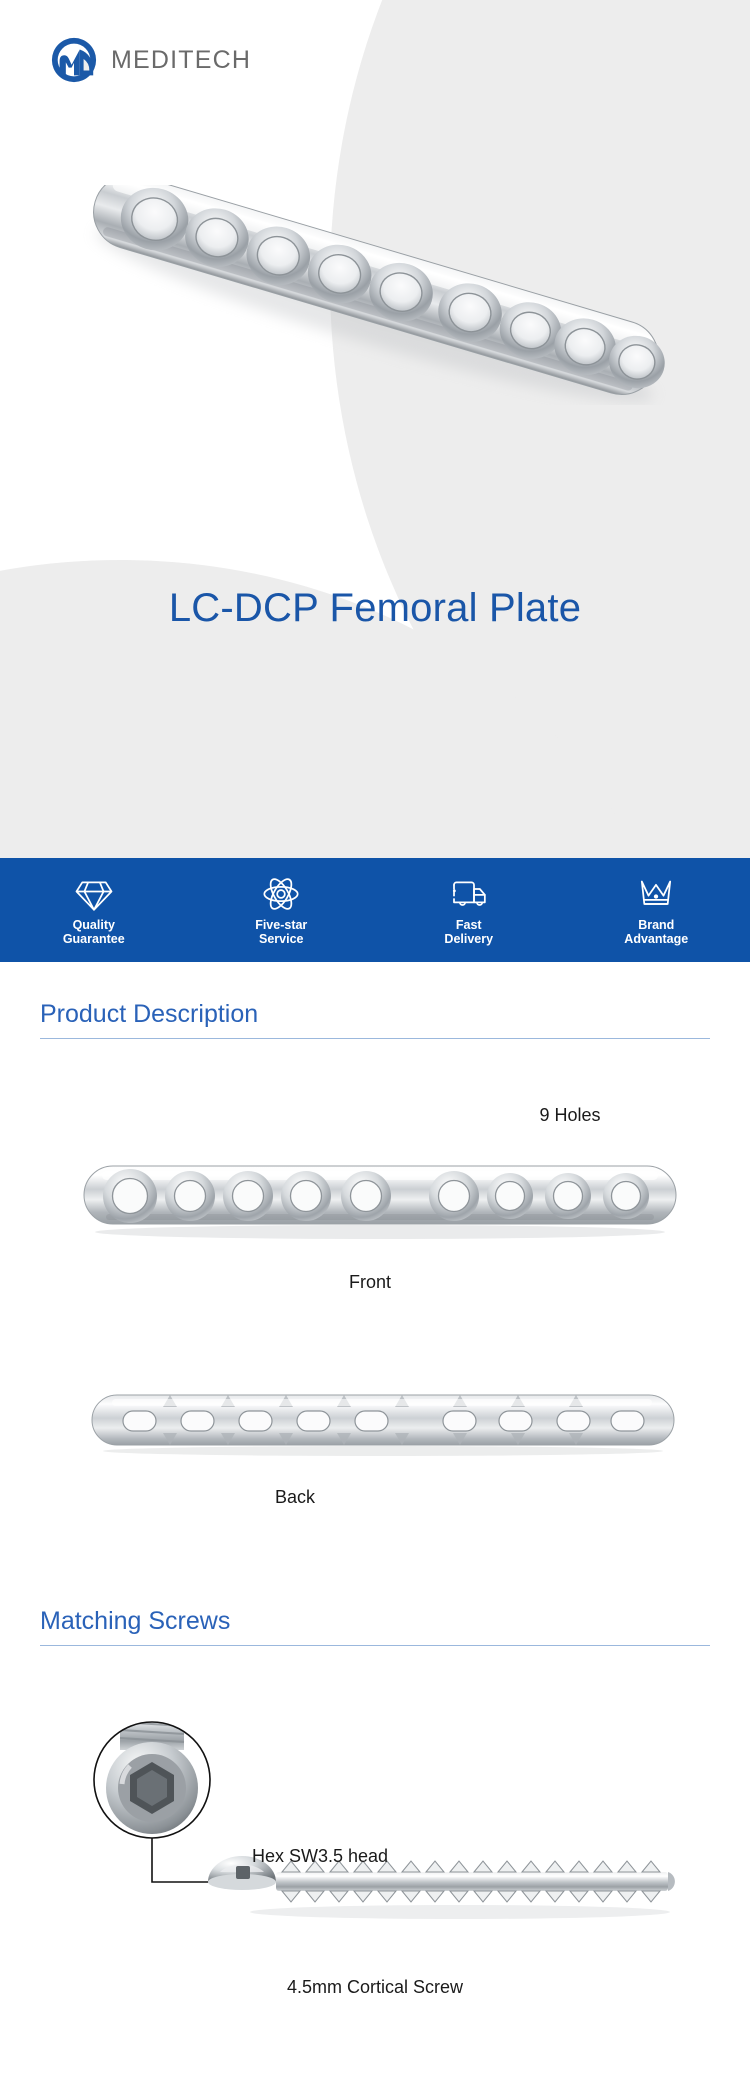  I want to click on back-view-label: Back, so click(295, 1497).